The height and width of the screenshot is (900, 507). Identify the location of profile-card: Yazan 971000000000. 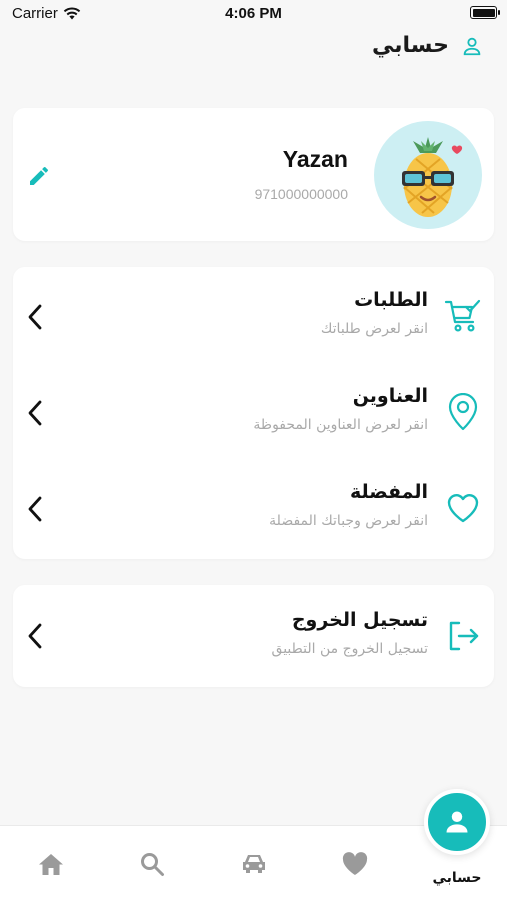
(253, 174).